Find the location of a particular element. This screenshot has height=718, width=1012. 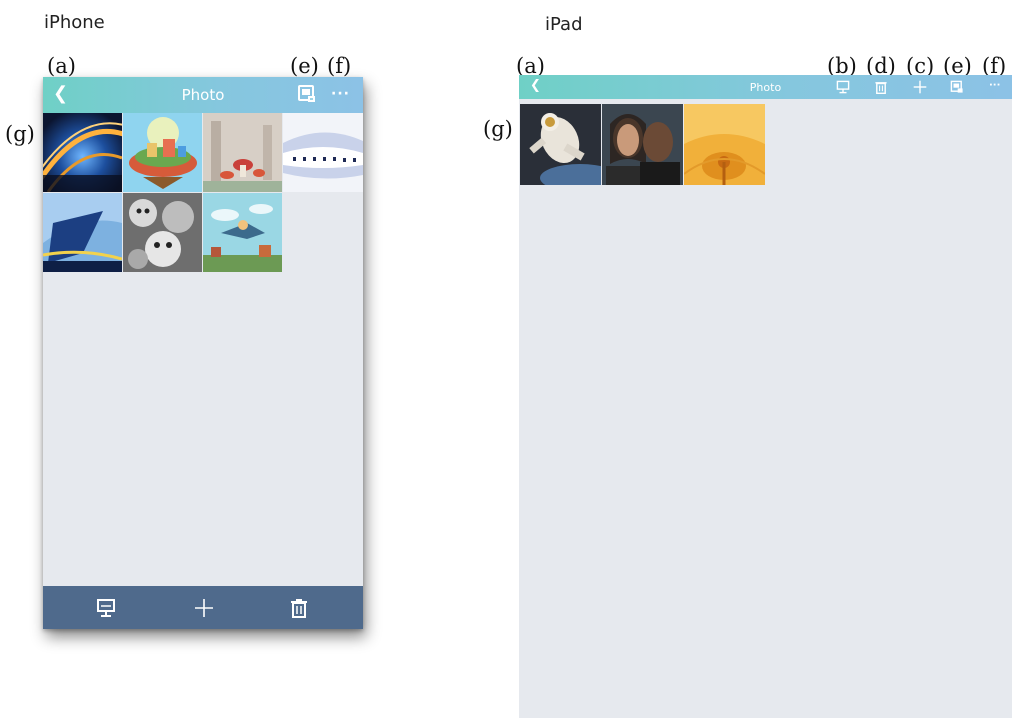

callout-e-ipad: (e) is located at coordinates (957, 66).